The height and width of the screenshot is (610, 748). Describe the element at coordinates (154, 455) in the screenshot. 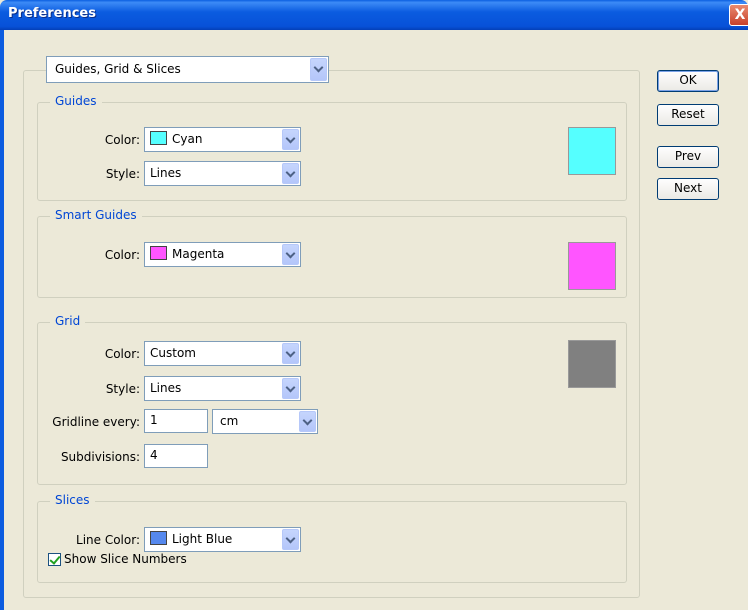

I see `subdivisions-value: 4` at that location.